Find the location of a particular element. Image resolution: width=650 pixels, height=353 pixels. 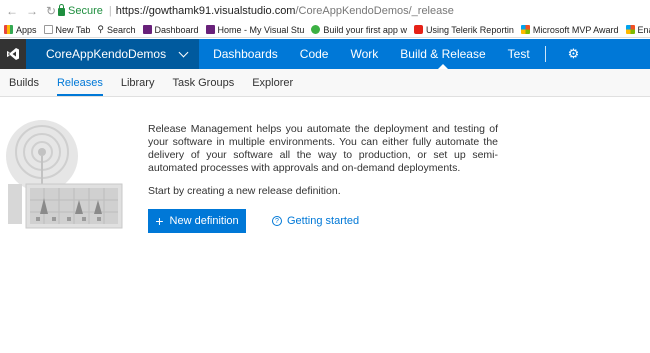

nav-divider is located at coordinates (545, 54).